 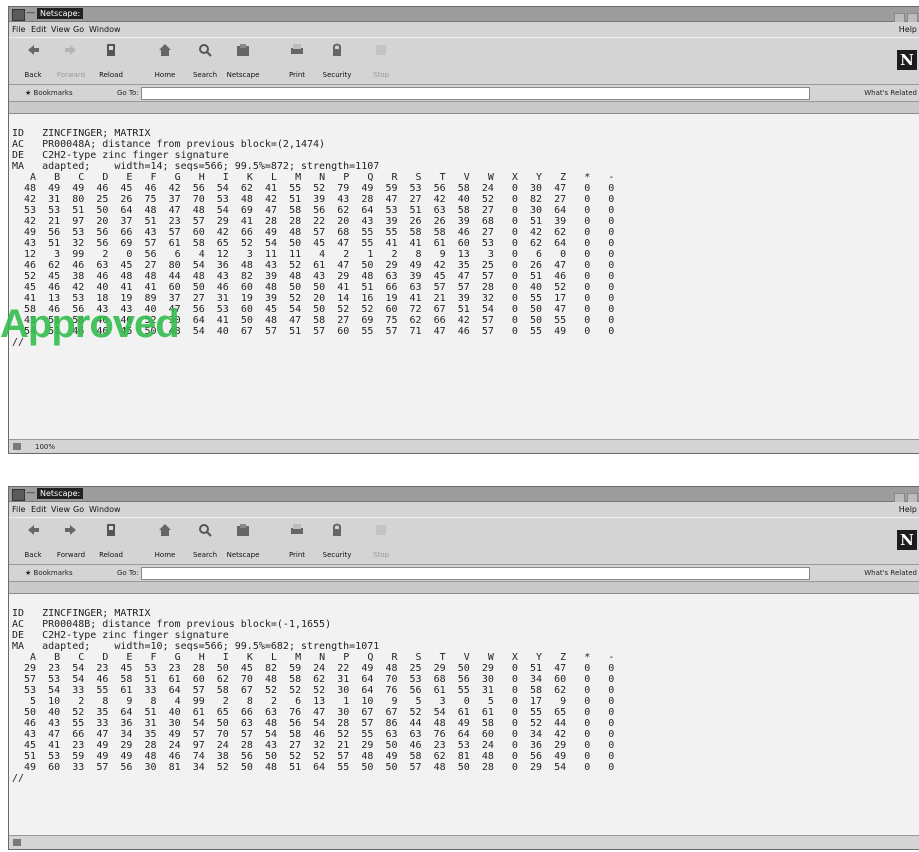 What do you see at coordinates (96, 690) in the screenshot?
I see `matrix-cell: 55` at bounding box center [96, 690].